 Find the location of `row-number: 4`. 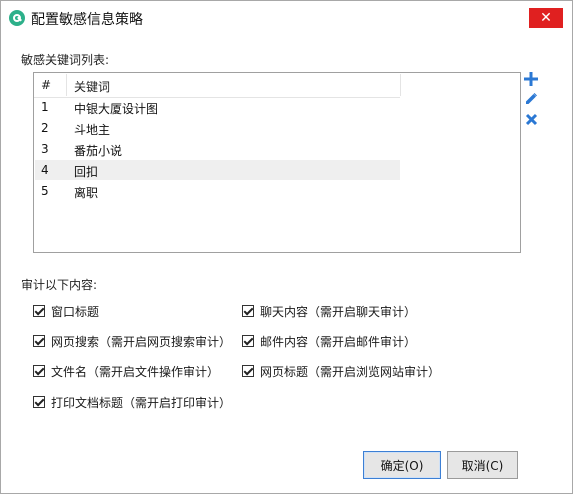

row-number: 4 is located at coordinates (45, 170).